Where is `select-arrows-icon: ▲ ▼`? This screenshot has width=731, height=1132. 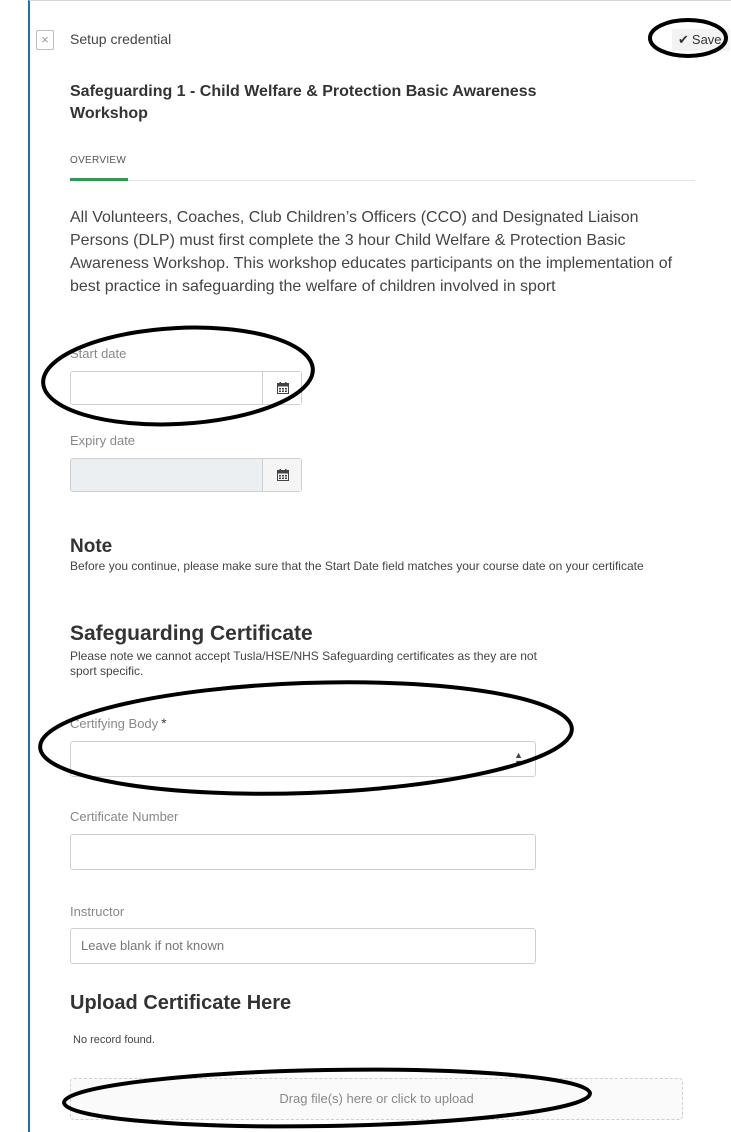 select-arrows-icon: ▲ ▼ is located at coordinates (518, 759).